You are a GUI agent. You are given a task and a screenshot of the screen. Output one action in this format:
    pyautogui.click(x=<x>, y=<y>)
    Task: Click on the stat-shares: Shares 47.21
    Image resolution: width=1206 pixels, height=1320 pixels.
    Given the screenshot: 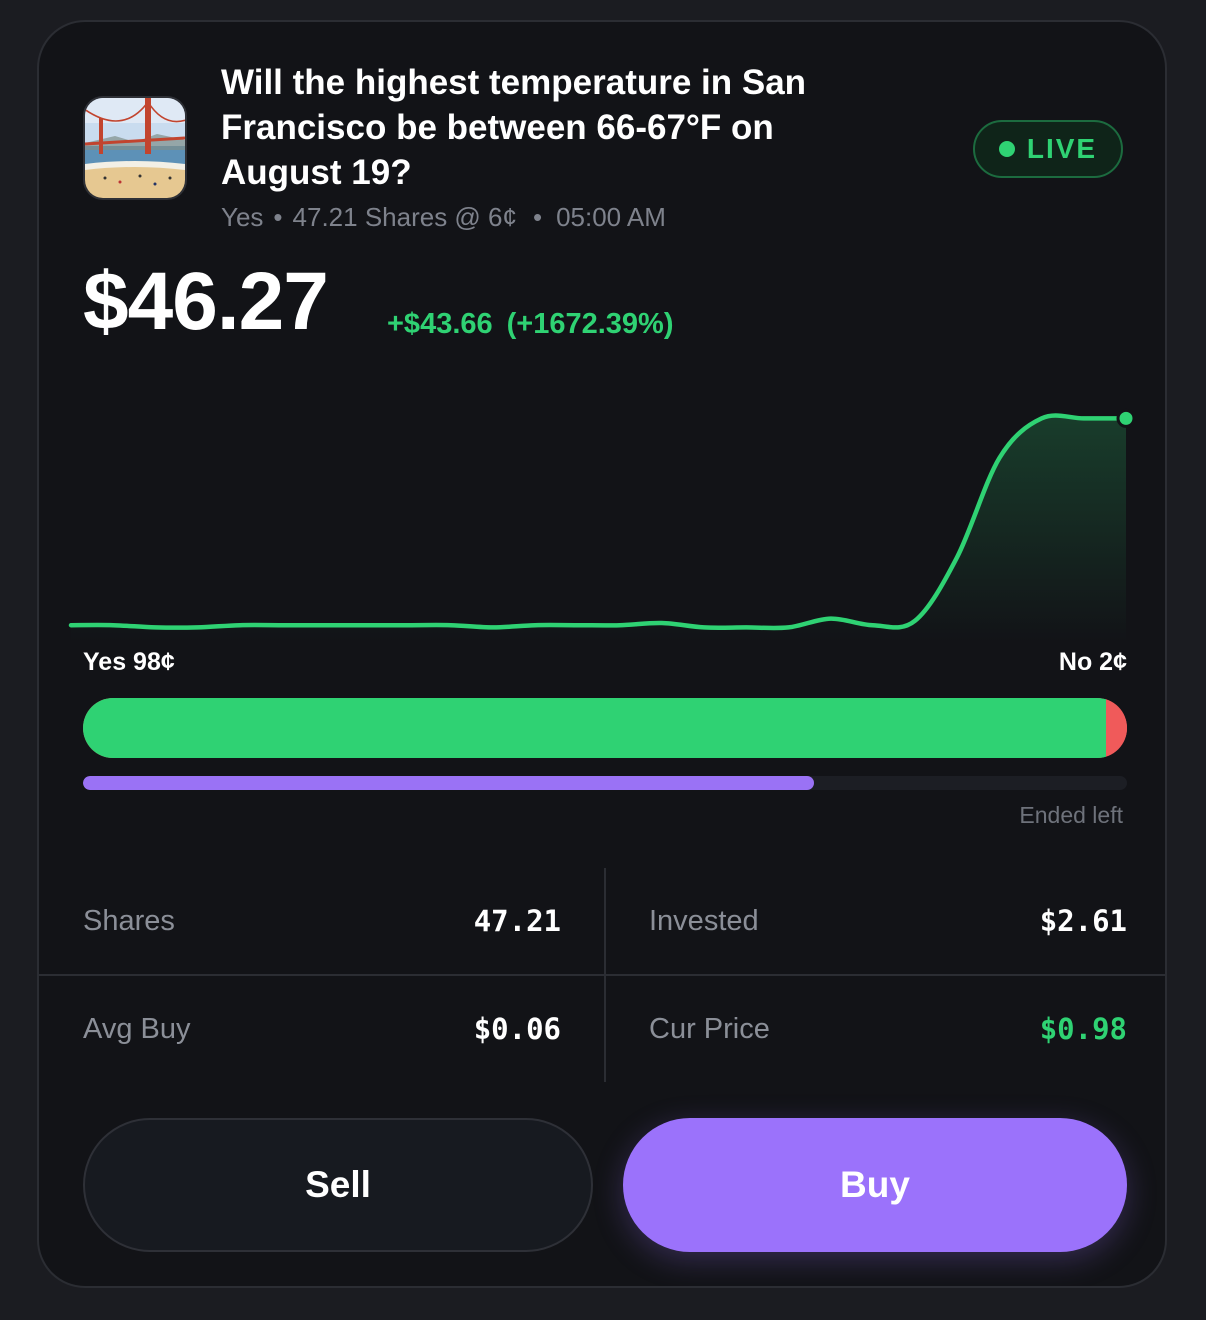 What is the action you would take?
    pyautogui.click(x=322, y=921)
    